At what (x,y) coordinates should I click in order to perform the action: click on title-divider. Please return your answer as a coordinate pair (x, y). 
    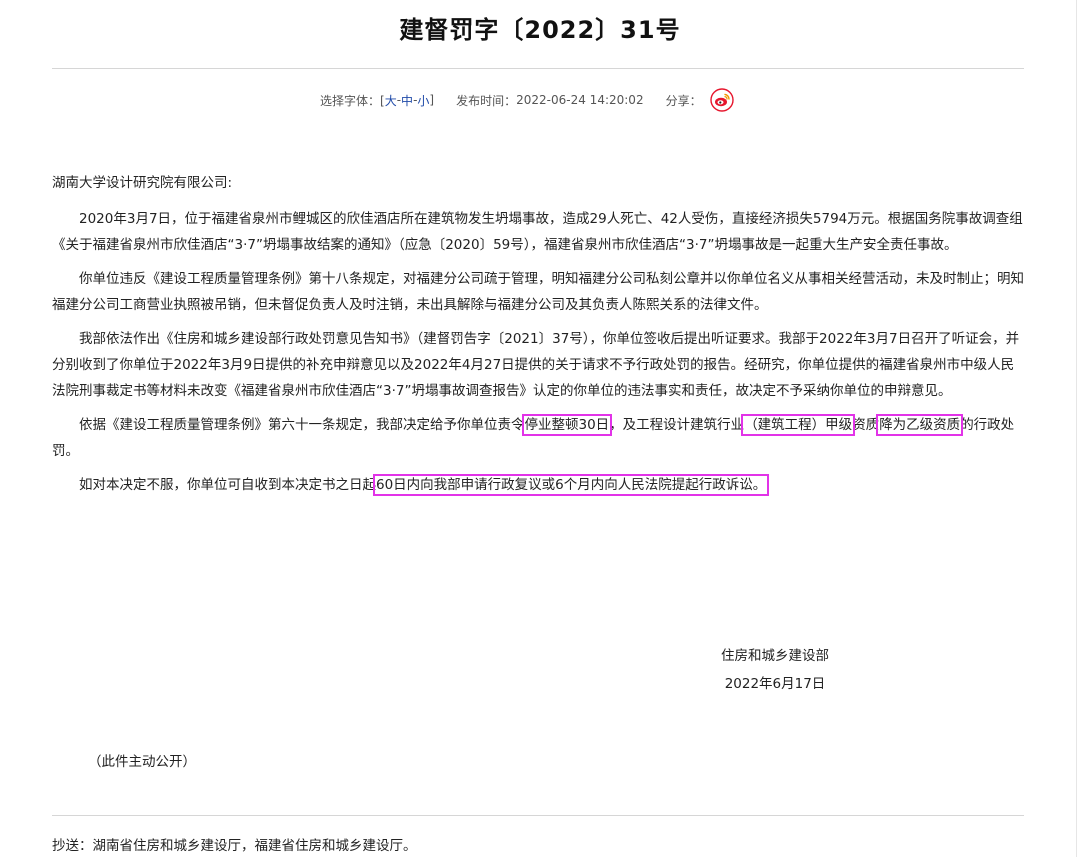
    Looking at the image, I should click on (538, 68).